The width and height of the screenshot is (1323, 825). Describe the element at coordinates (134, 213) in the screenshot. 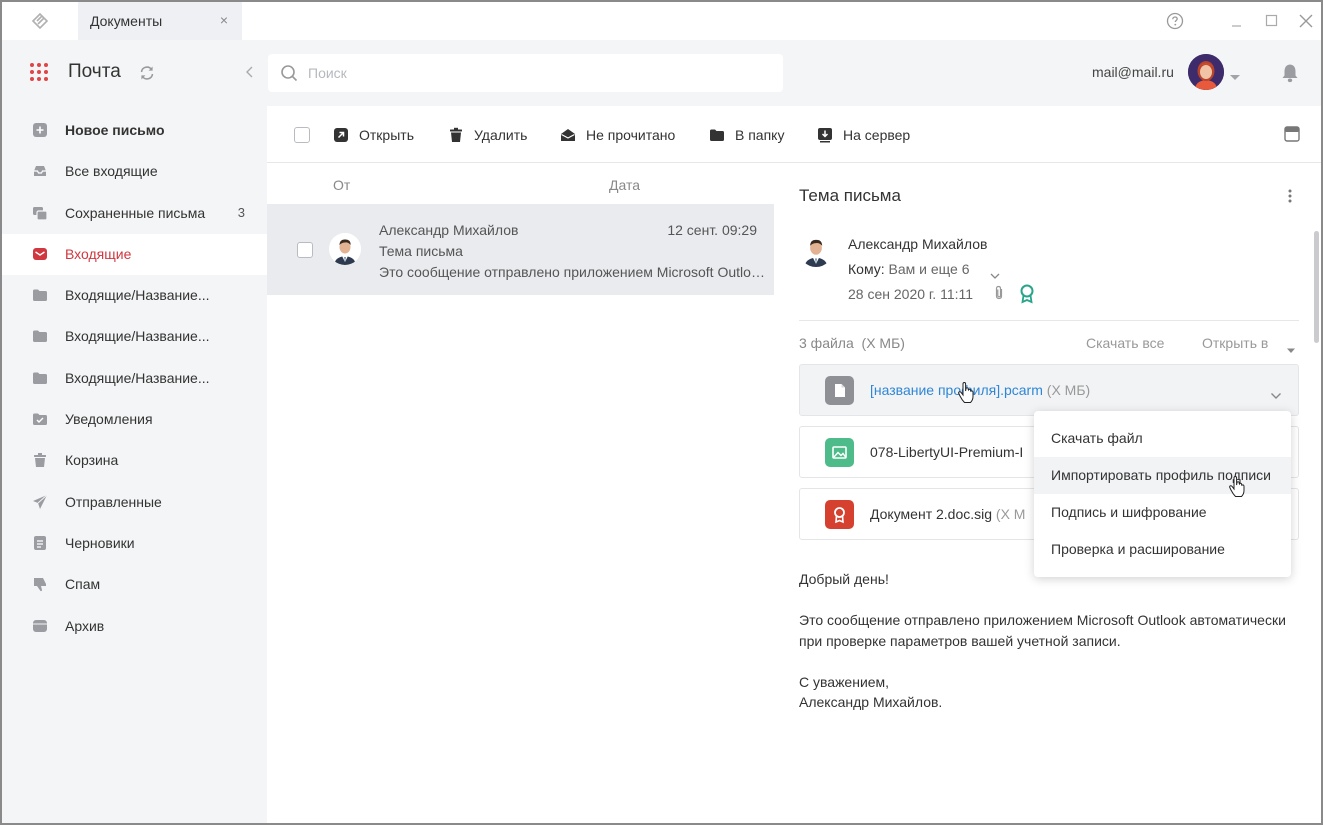

I see `sidebar-item-saved: Сохраненные письма 3` at that location.